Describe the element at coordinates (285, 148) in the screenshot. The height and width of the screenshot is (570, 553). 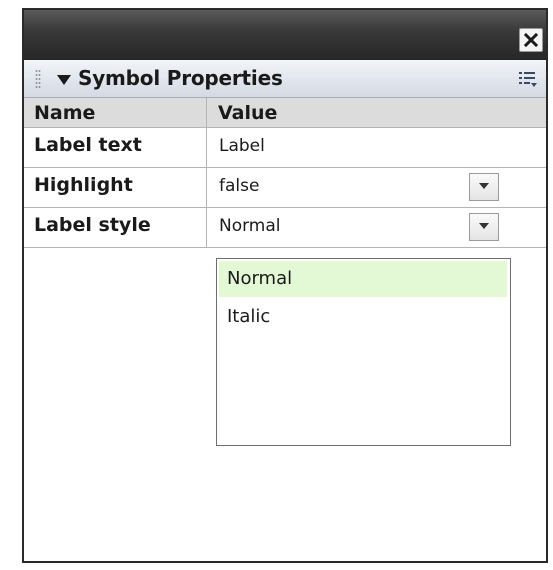
I see `property-row-label-text: Label text Label` at that location.